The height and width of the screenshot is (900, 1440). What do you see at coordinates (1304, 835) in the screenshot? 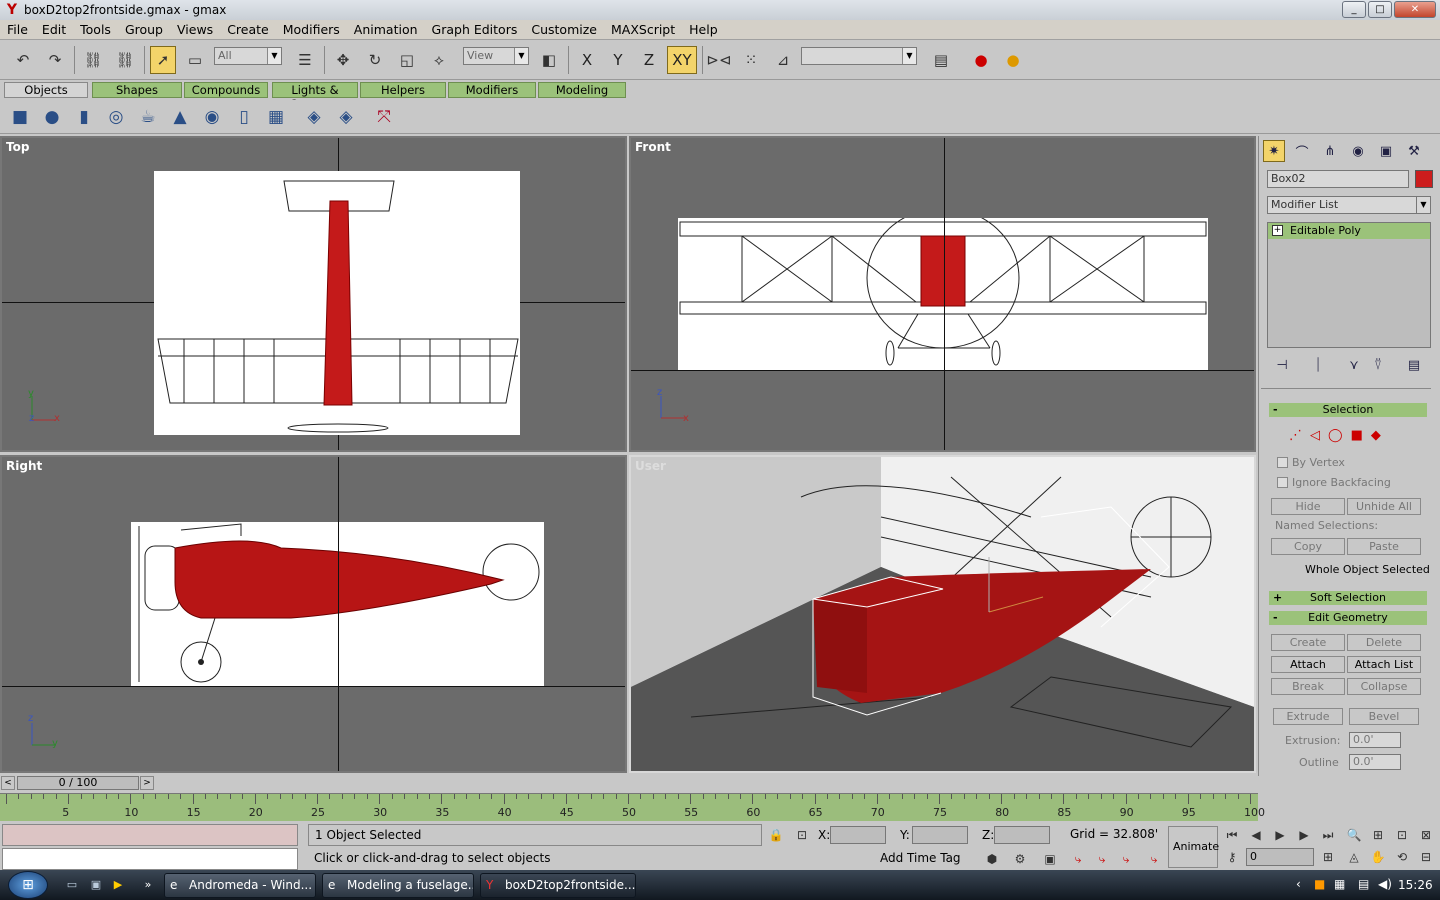
I see `next-frame-icon: ▶` at bounding box center [1304, 835].